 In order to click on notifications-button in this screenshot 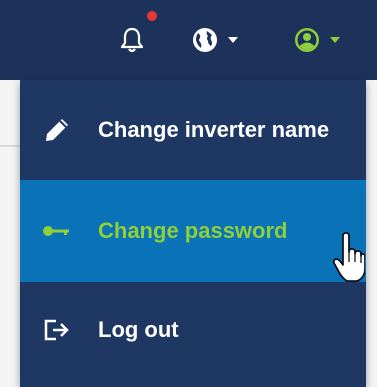, I will do `click(132, 40)`.